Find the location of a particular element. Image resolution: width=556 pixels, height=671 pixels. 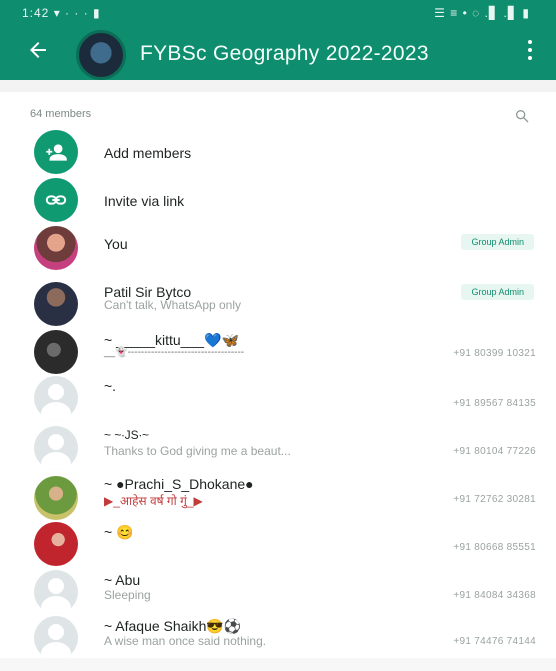

link-icon is located at coordinates (56, 200).